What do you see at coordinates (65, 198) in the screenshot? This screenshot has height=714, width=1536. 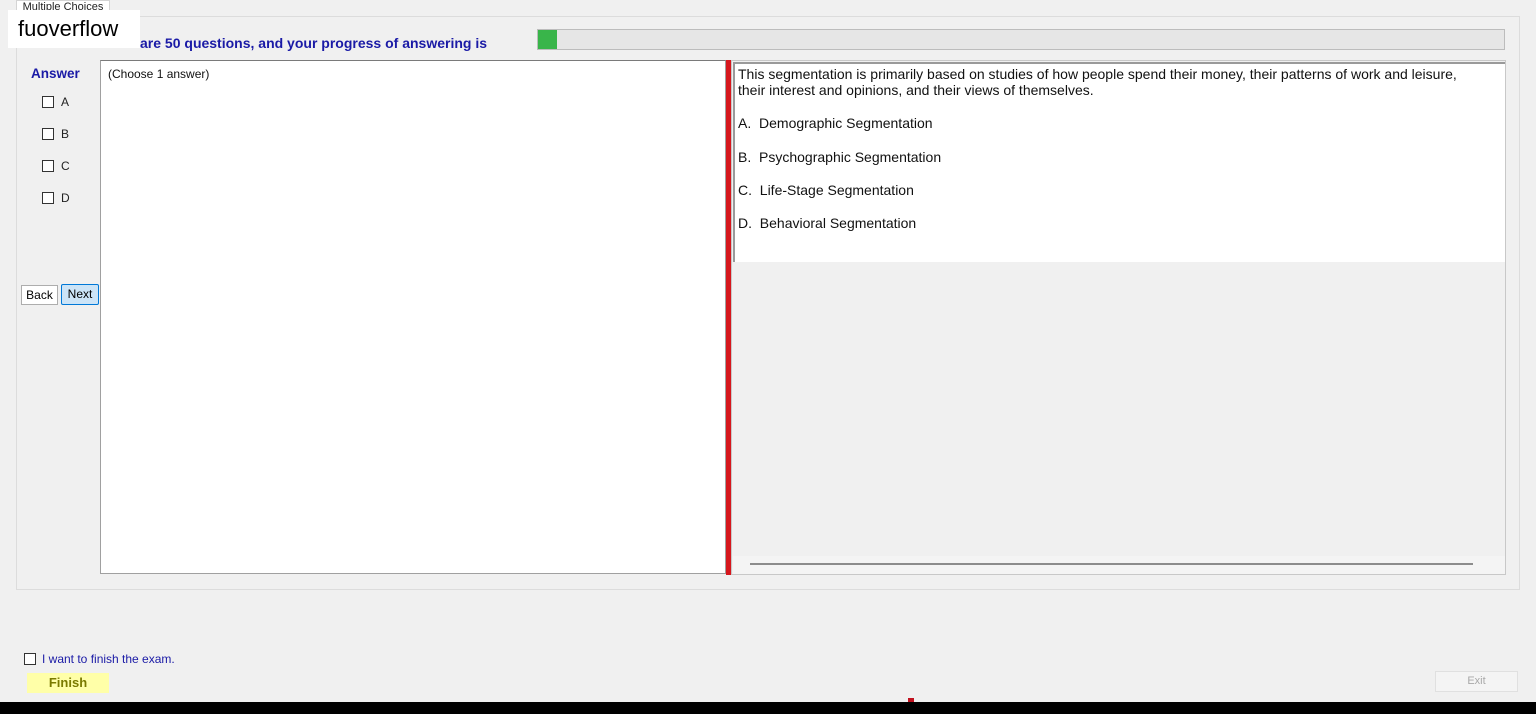 I see `answer-option-label: D` at bounding box center [65, 198].